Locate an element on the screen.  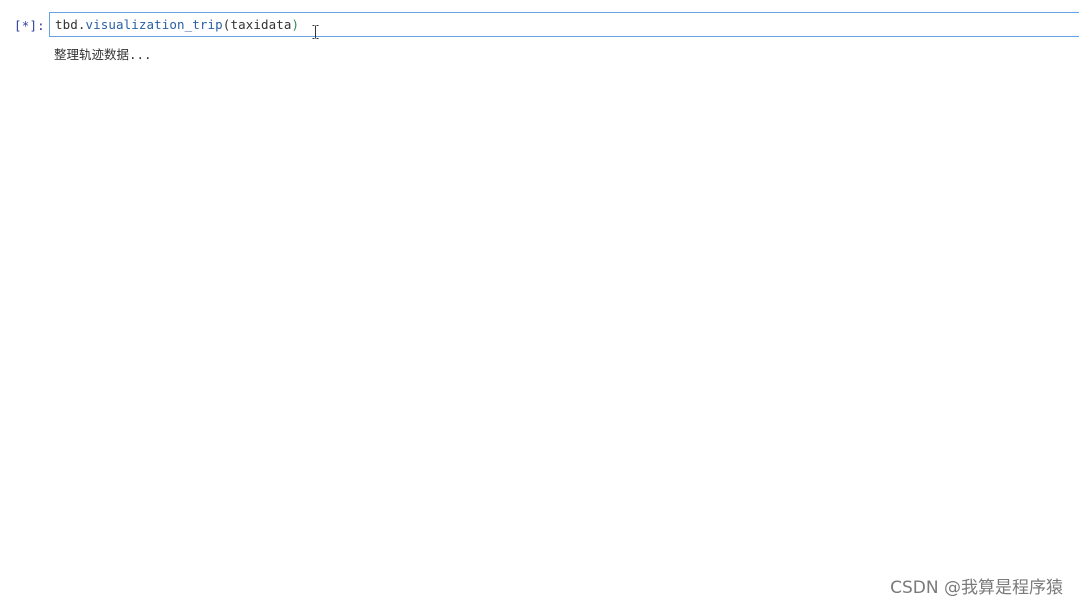
code-line: tbd.visualization_trip(taxidata) is located at coordinates (177, 24).